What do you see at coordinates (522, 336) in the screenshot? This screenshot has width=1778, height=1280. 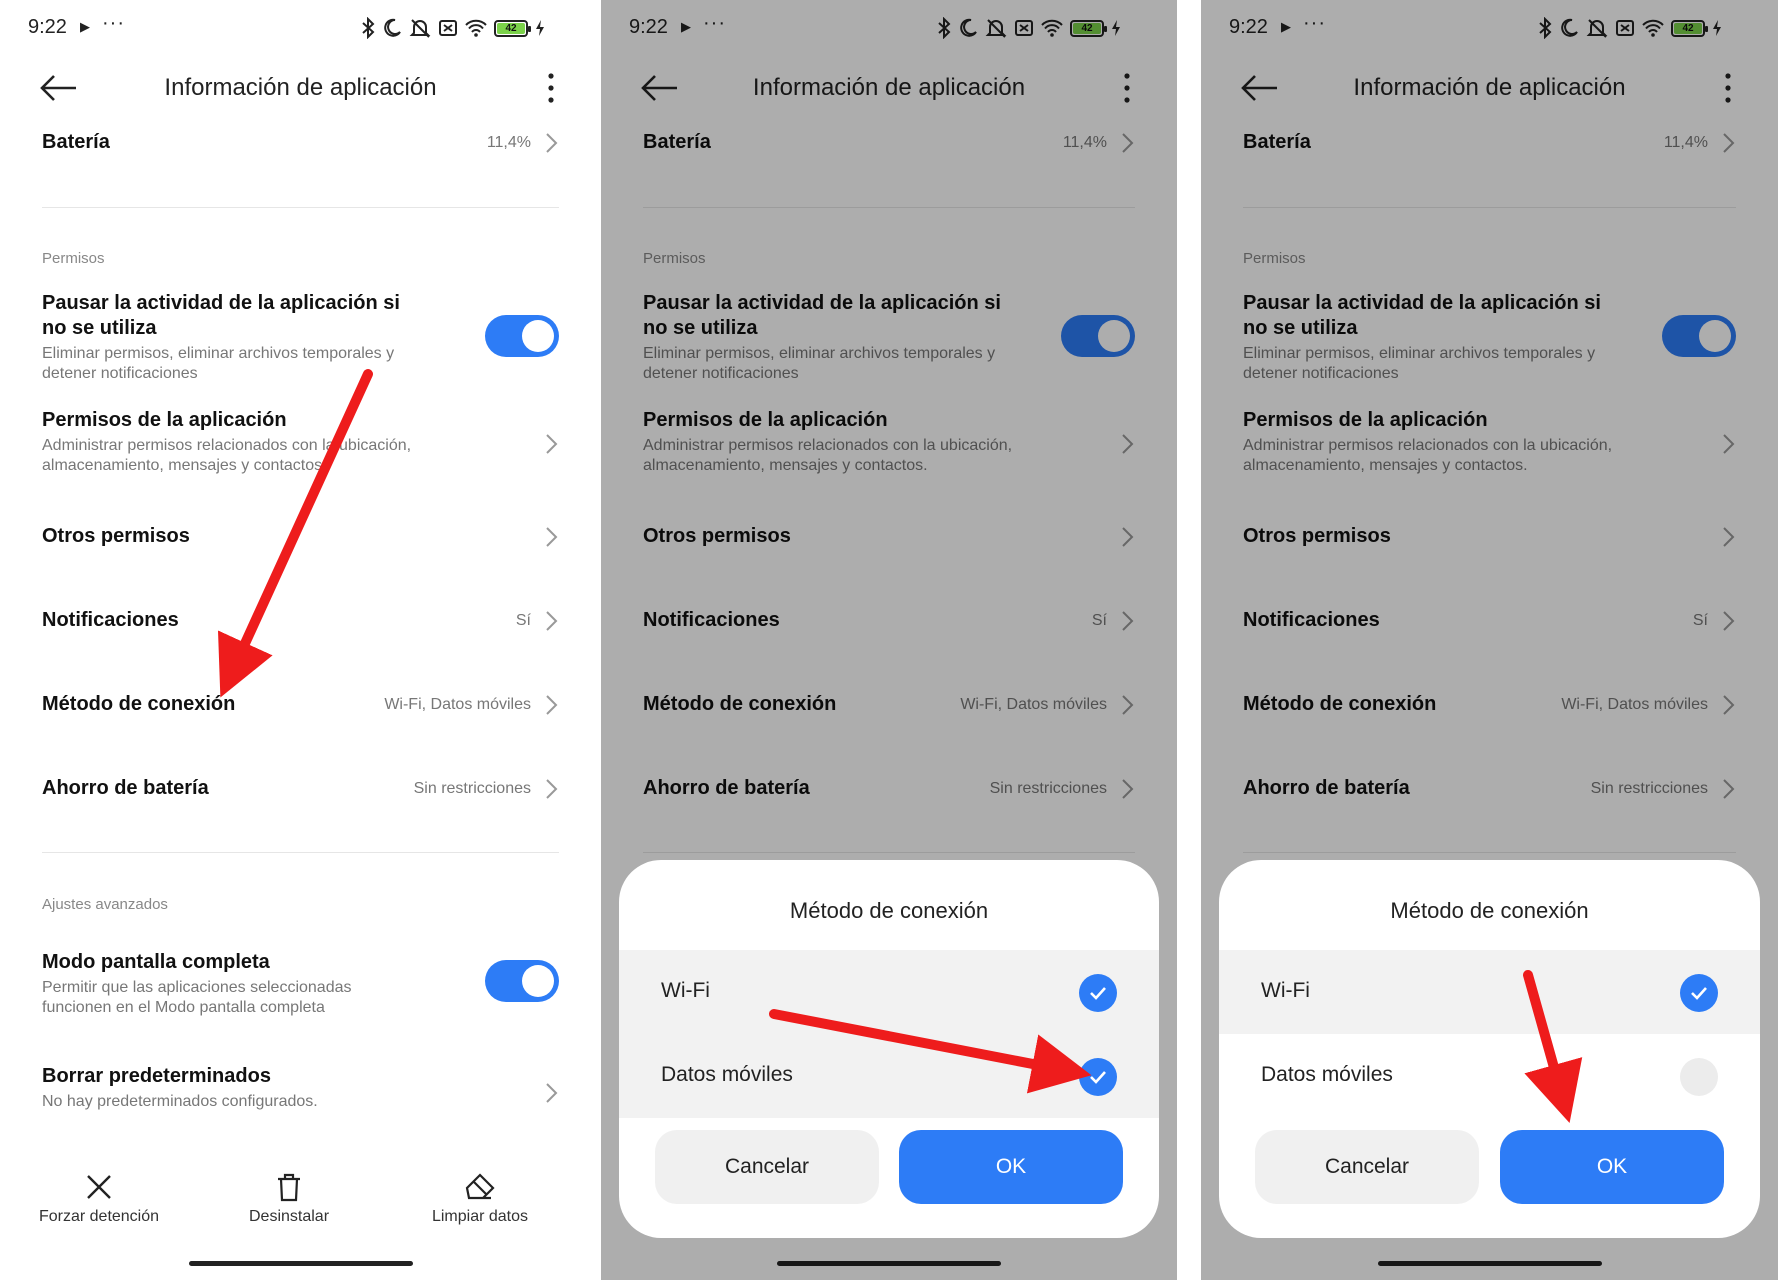 I see `pause-activity-toggle` at bounding box center [522, 336].